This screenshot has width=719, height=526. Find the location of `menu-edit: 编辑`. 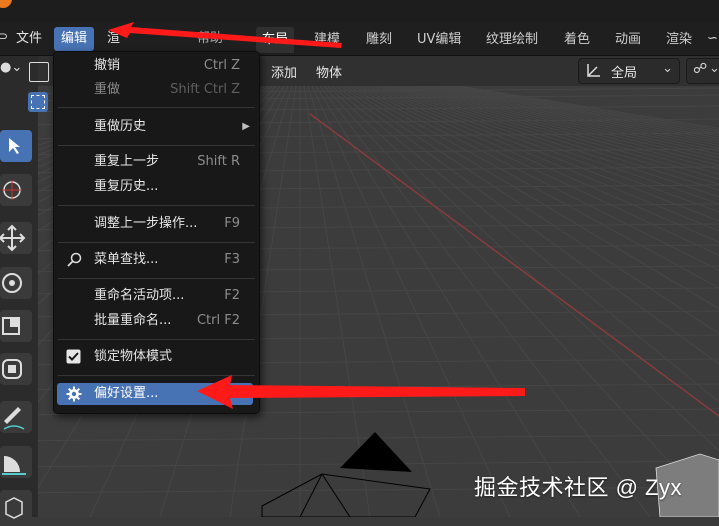

menu-edit: 编辑 is located at coordinates (74, 39).